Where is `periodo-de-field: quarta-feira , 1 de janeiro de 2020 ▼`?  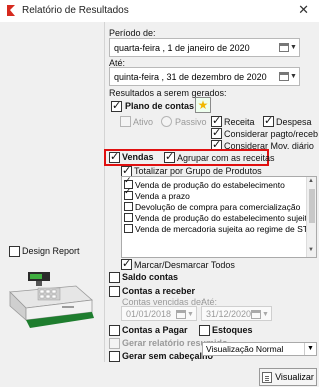
periodo-de-field: quarta-feira , 1 de janeiro de 2020 ▼ is located at coordinates (204, 47).